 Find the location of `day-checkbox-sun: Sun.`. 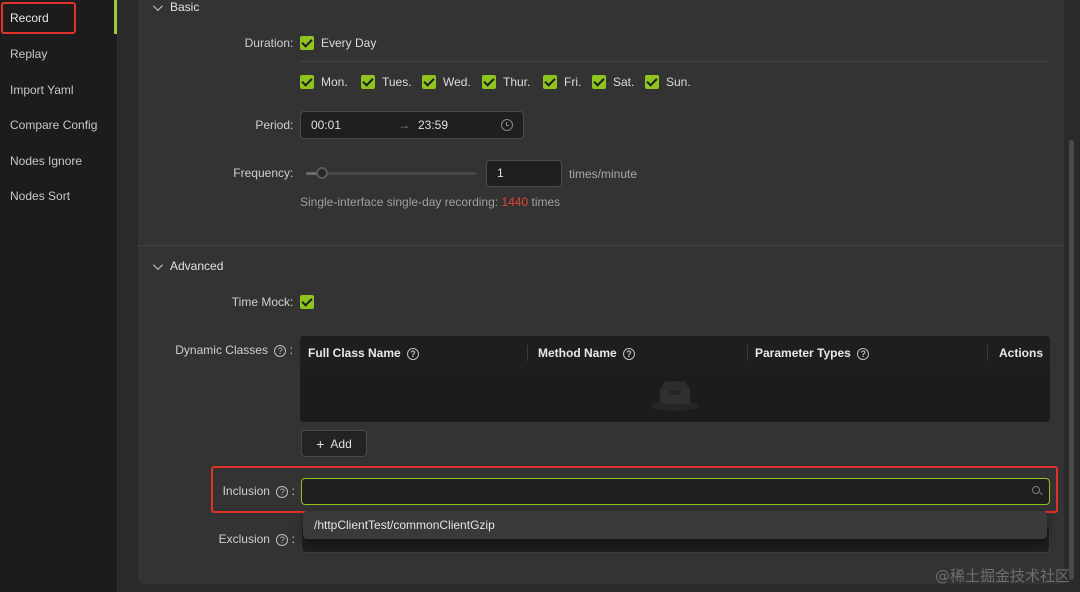

day-checkbox-sun: Sun. is located at coordinates (668, 82).